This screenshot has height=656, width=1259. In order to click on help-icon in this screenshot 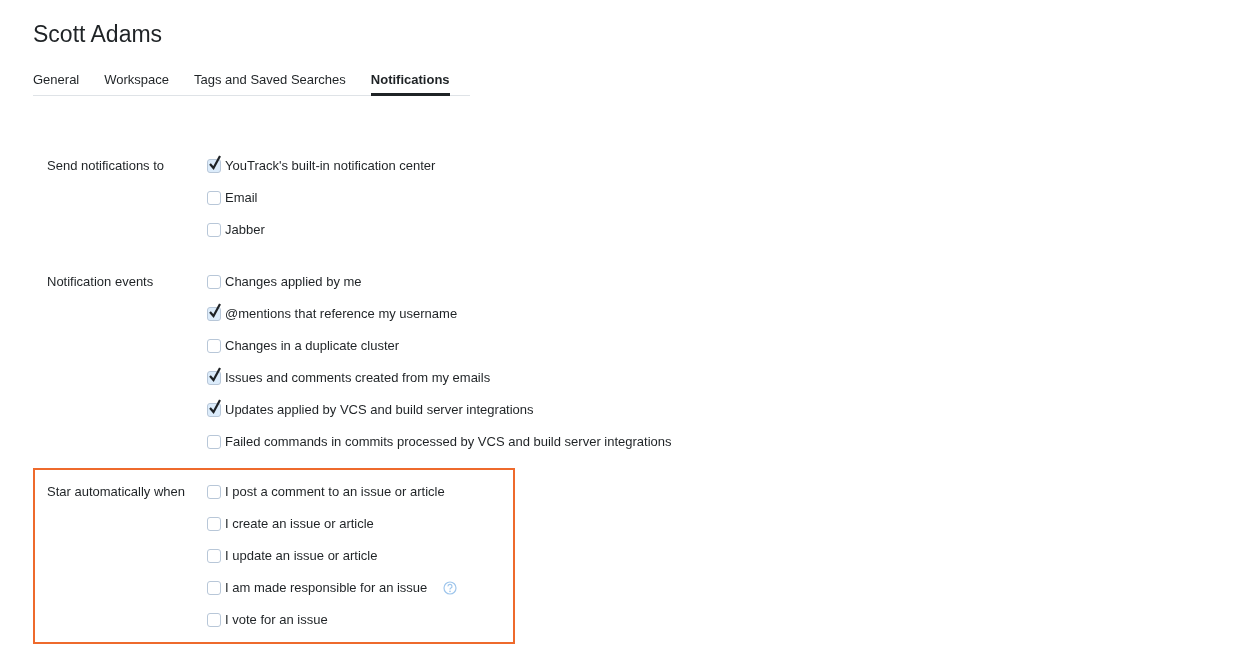, I will do `click(450, 588)`.